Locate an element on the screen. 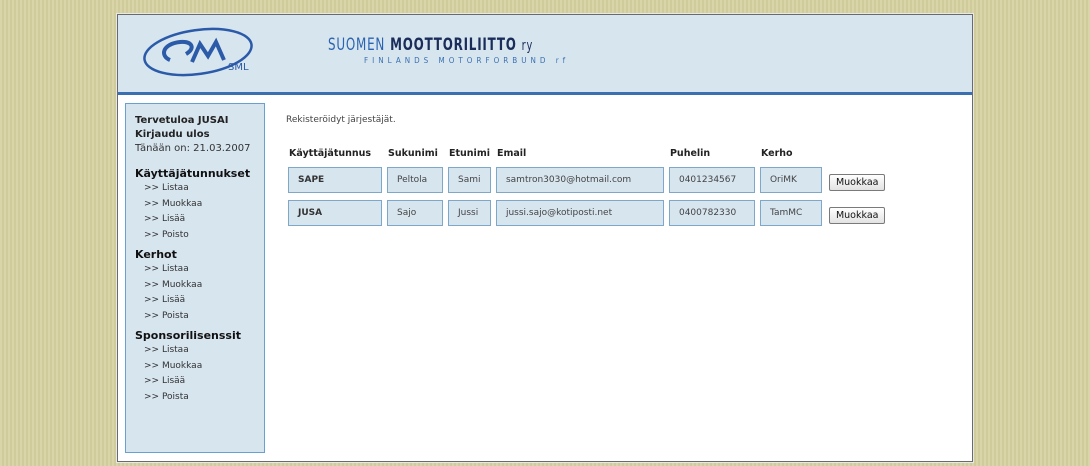 The width and height of the screenshot is (1090, 466). logo-text: SML is located at coordinates (238, 67).